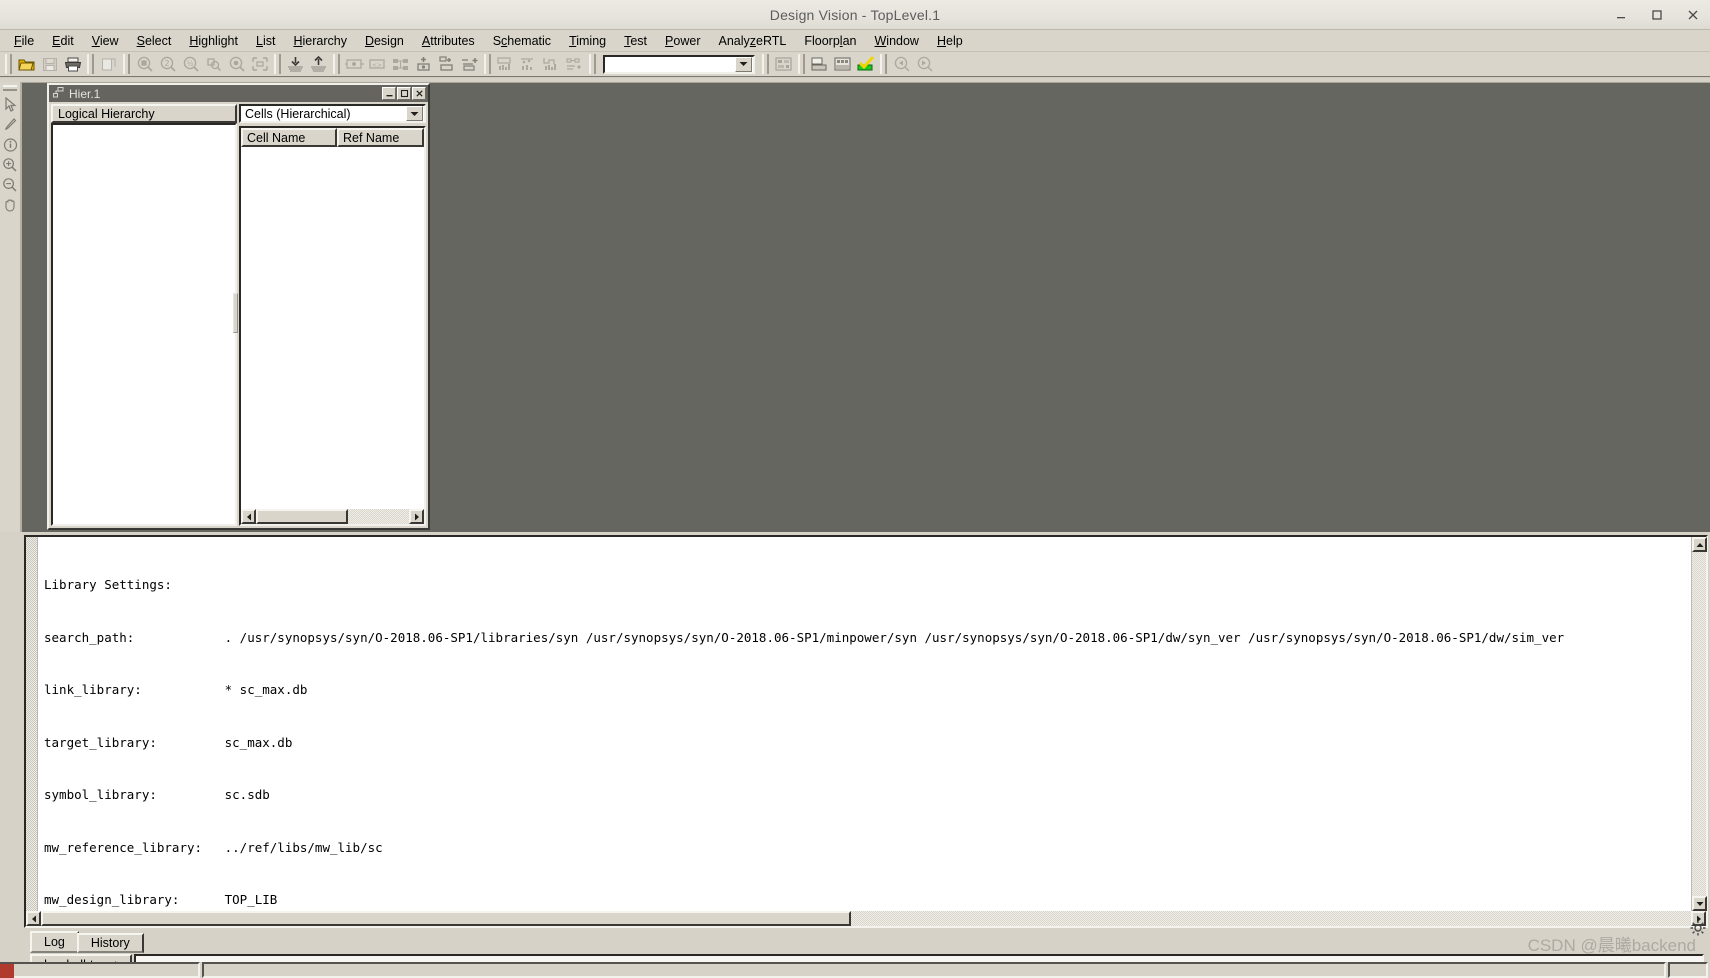  Describe the element at coordinates (54, 942) in the screenshot. I see `tab-log: Log` at that location.